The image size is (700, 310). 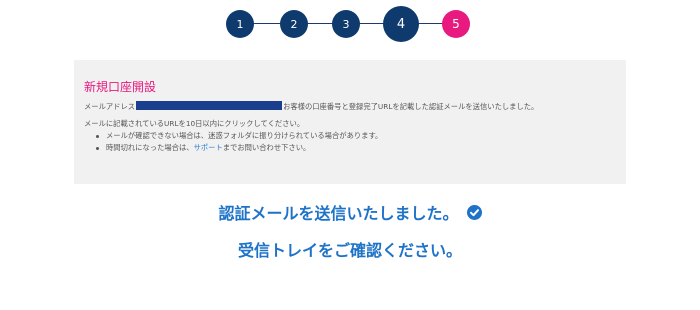 What do you see at coordinates (356, 148) in the screenshot?
I see `list-item: 時間切れになった場合は、サポートまでお問い合わせ下さい。` at bounding box center [356, 148].